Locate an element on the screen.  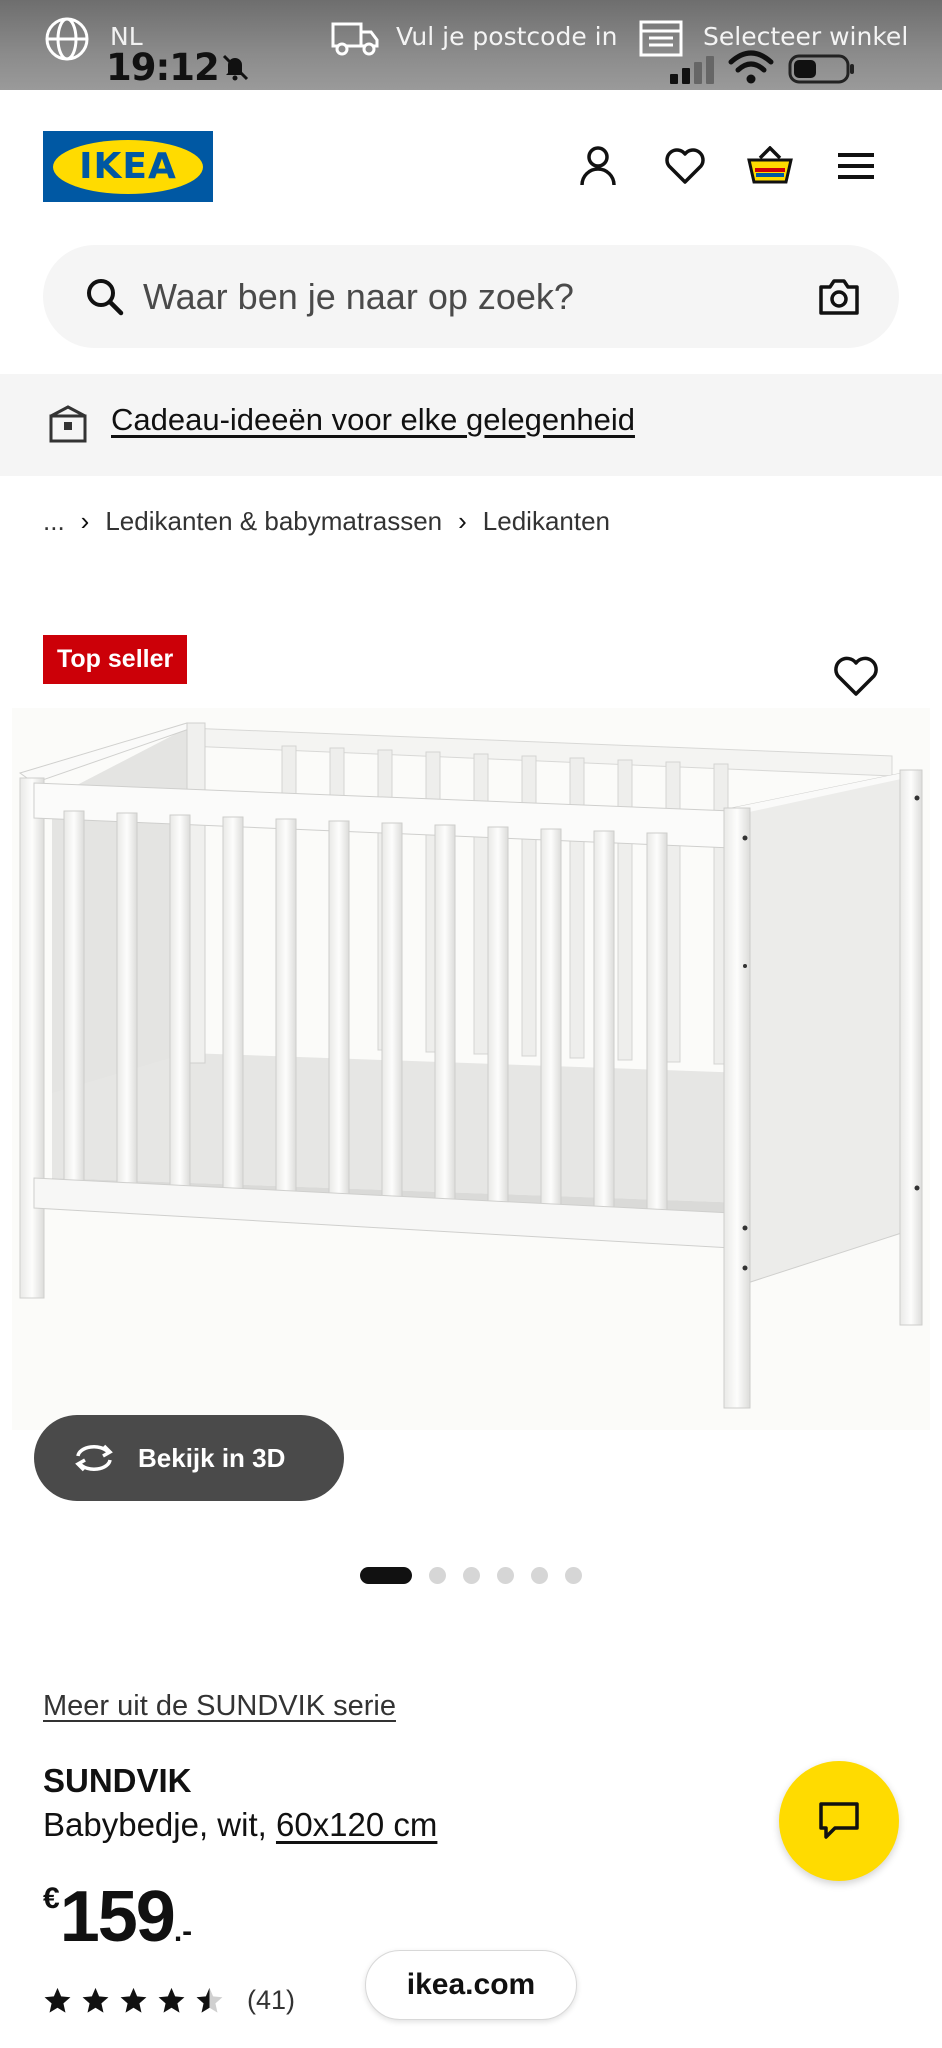
account-icon is located at coordinates (598, 166).